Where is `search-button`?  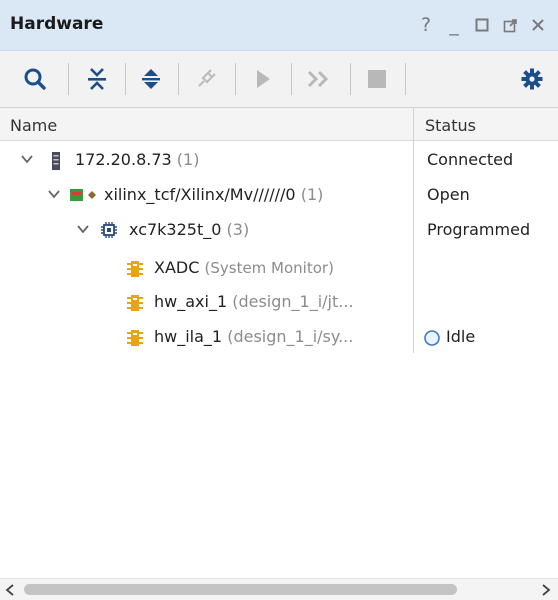 search-button is located at coordinates (35, 79).